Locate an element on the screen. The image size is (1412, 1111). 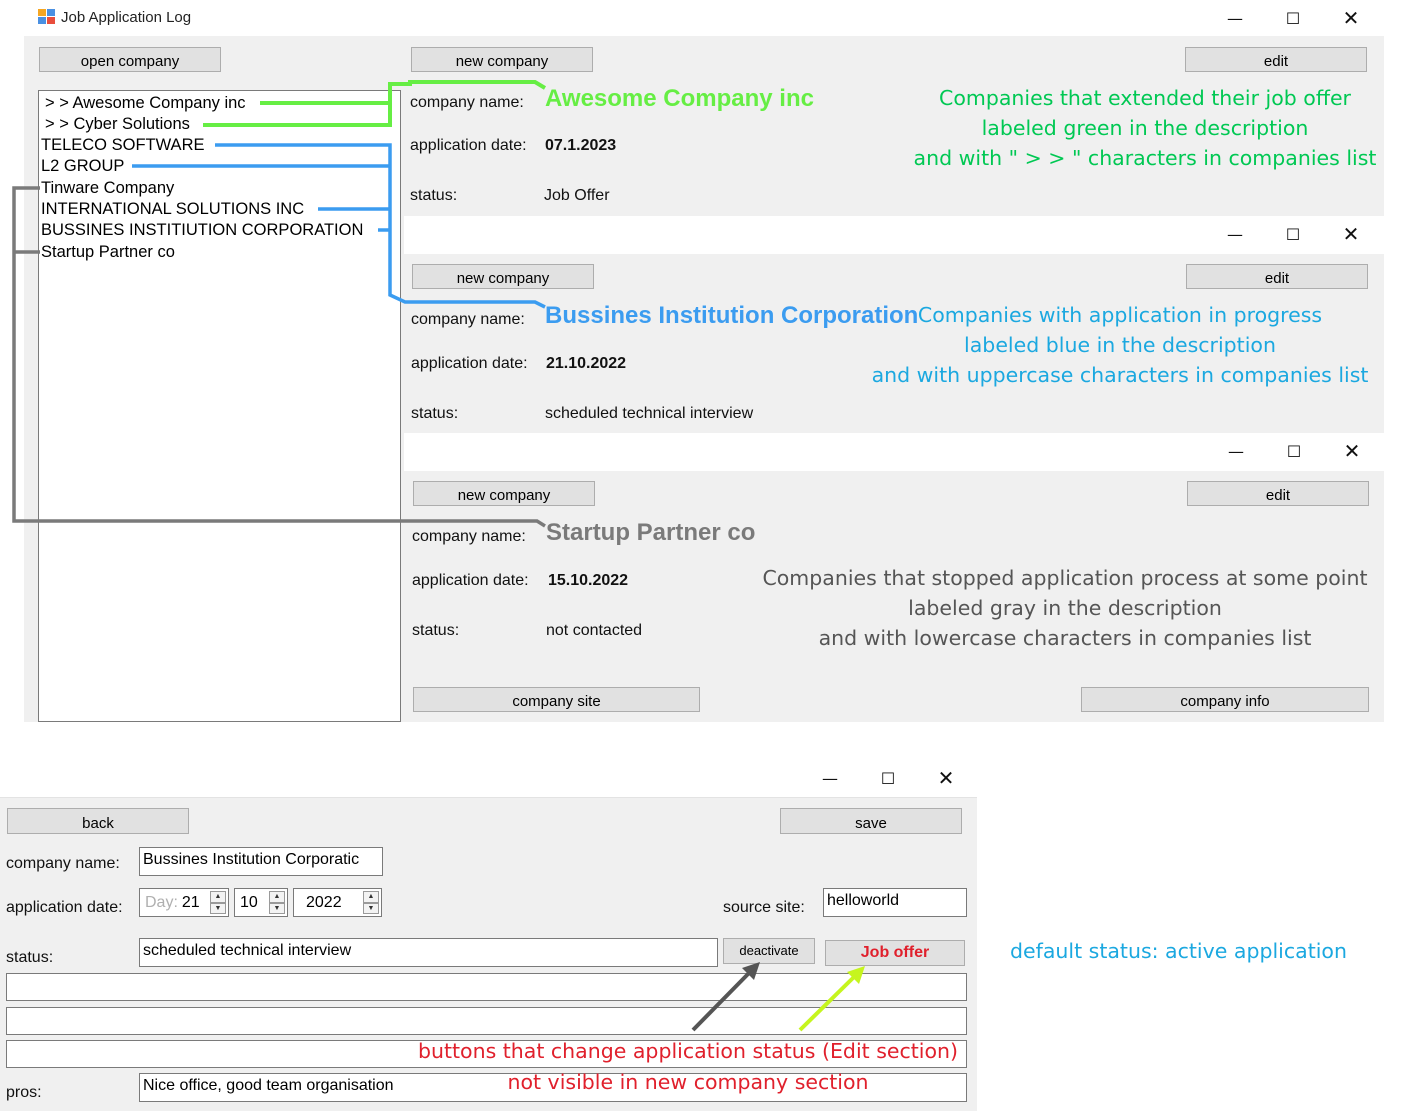
deactivate-arrow is located at coordinates (721, 1001).